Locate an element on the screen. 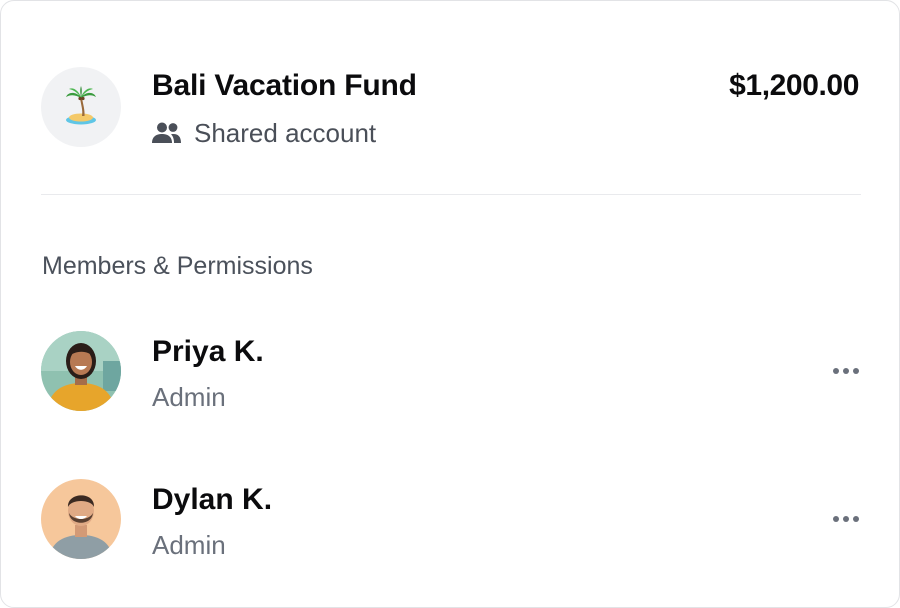  account-name: Bali Vacation Fund is located at coordinates (284, 85).